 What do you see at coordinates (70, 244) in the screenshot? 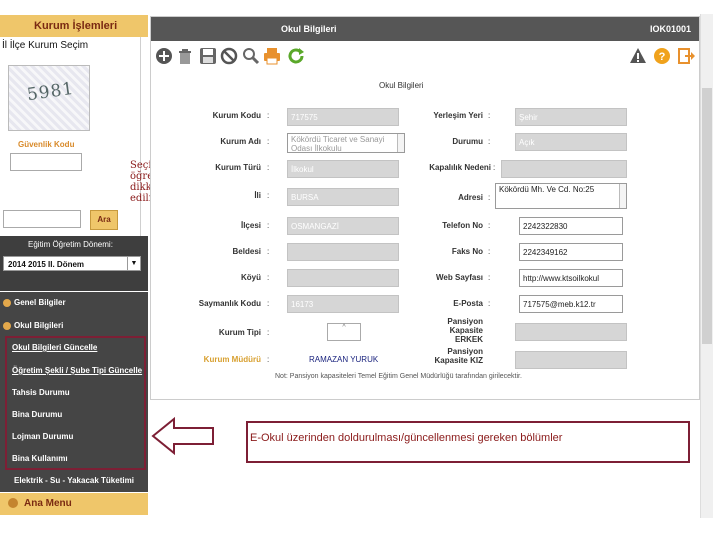
I see `term-label: Eğitim Öğretim Dönemi:` at bounding box center [70, 244].